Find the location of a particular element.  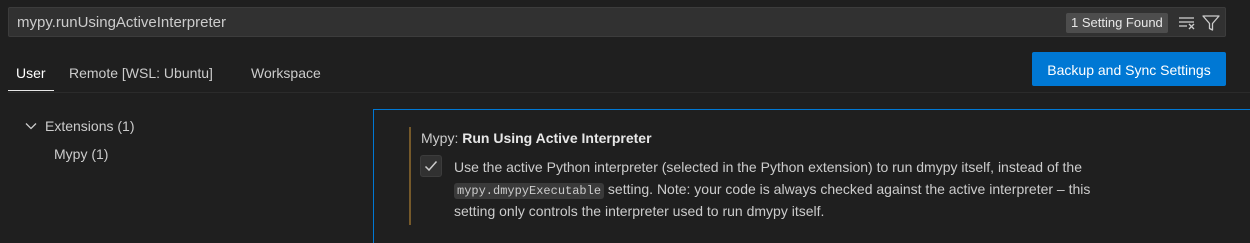

search-bar: 1 Setting Found is located at coordinates (617, 22).